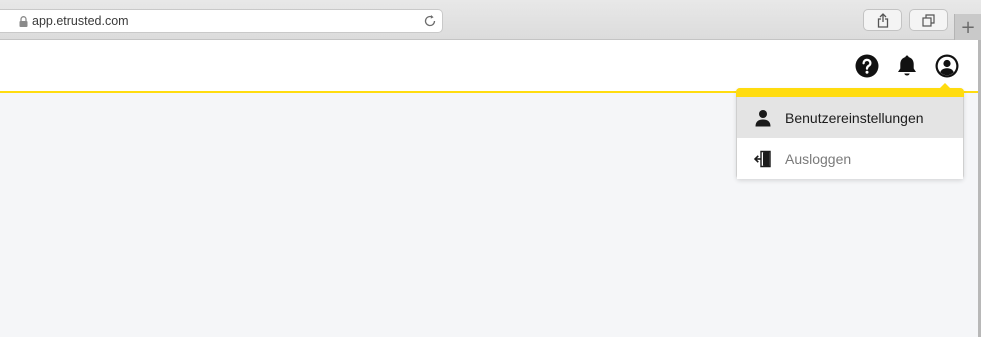 Image resolution: width=981 pixels, height=337 pixels. Describe the element at coordinates (490, 20) in the screenshot. I see `browser-toolbar: app.etrusted.com +` at that location.